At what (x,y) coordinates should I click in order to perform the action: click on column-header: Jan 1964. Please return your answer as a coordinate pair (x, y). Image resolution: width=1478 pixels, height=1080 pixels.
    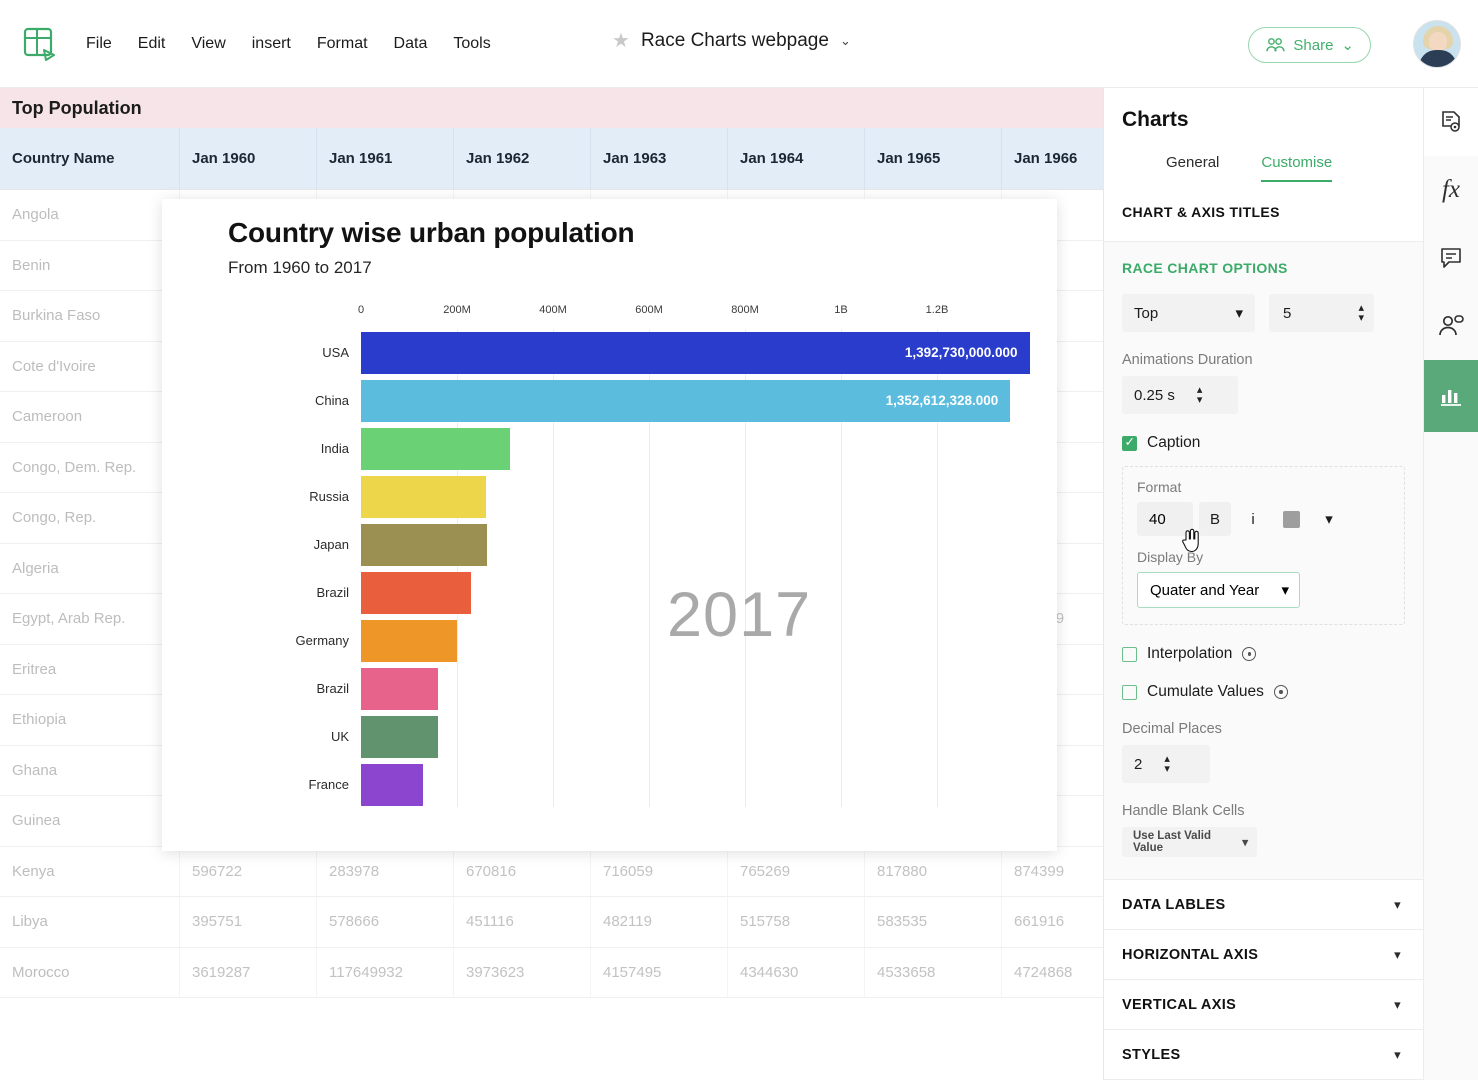
    Looking at the image, I should click on (796, 158).